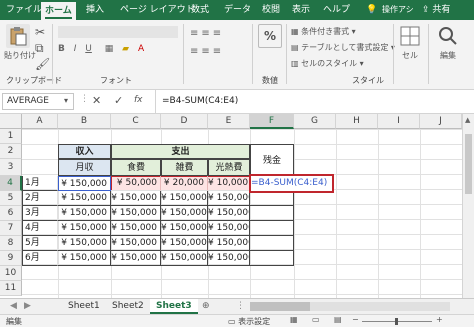 The height and width of the screenshot is (327, 474). I want to click on month-cell: 6月, so click(40, 258).